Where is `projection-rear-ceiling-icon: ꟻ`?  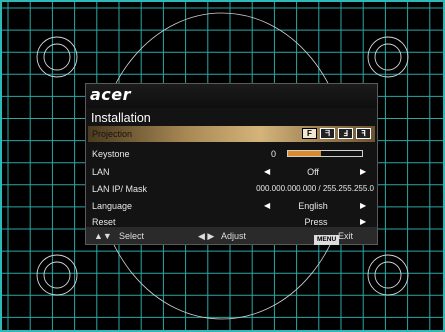
projection-rear-ceiling-icon: ꟻ is located at coordinates (363, 133).